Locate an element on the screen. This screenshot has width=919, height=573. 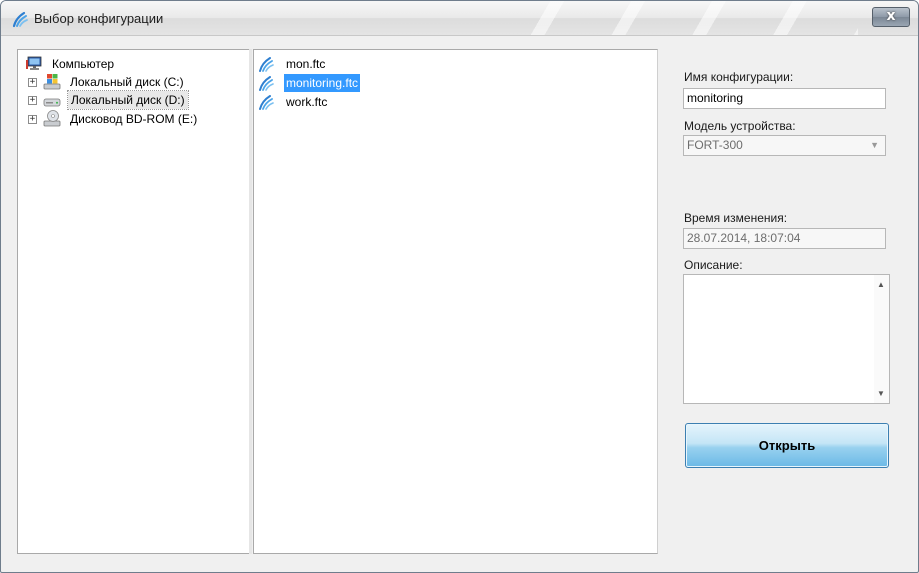
close-button: x is located at coordinates (891, 17).